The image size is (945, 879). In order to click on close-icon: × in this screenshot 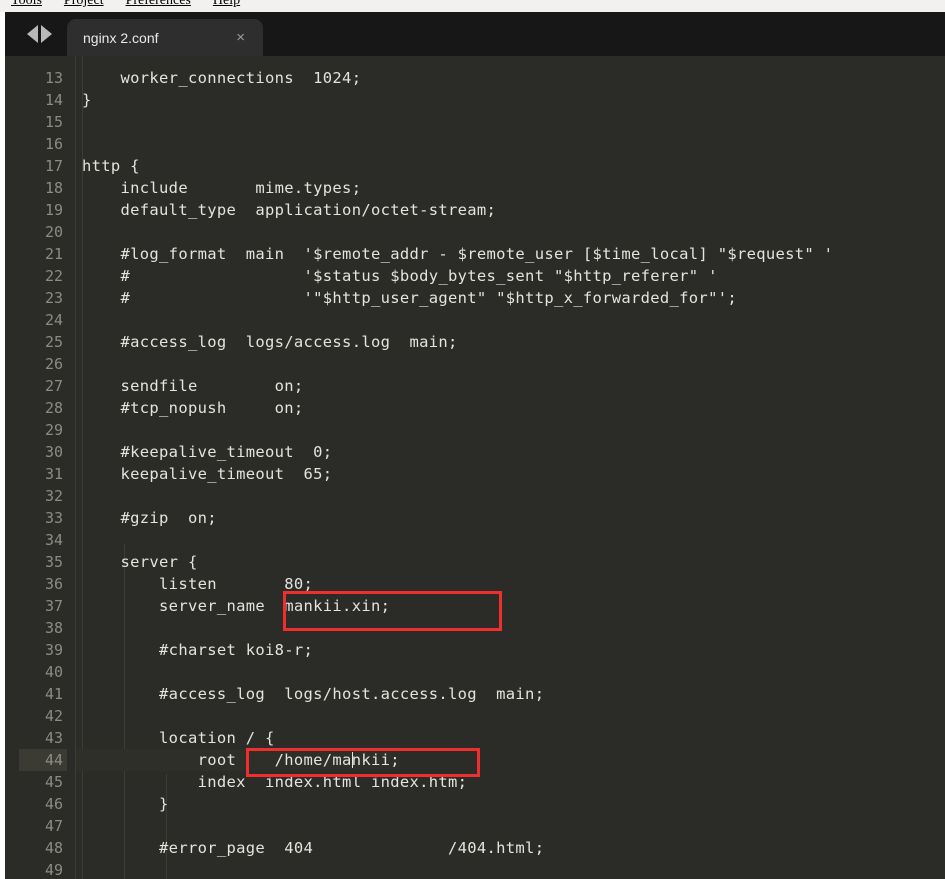, I will do `click(231, 37)`.